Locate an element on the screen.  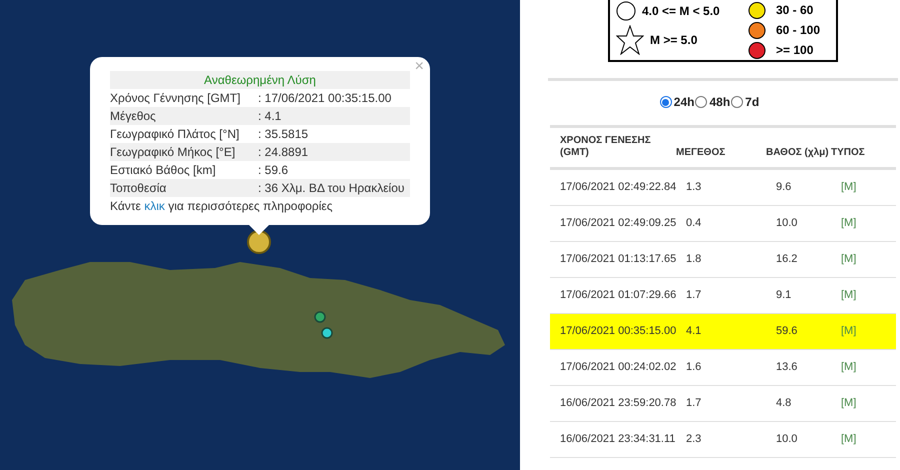
more-info-text: Κάντε κλικ για περισσότερες πληροφορίες is located at coordinates (222, 206).